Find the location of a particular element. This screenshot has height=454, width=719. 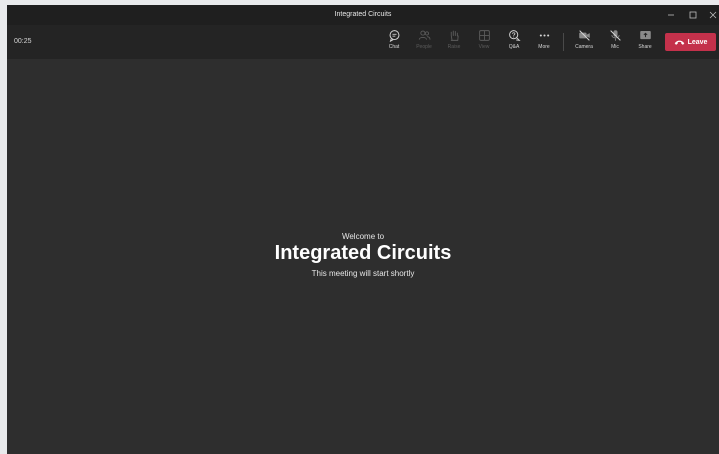

people-label: People is located at coordinates (424, 47).